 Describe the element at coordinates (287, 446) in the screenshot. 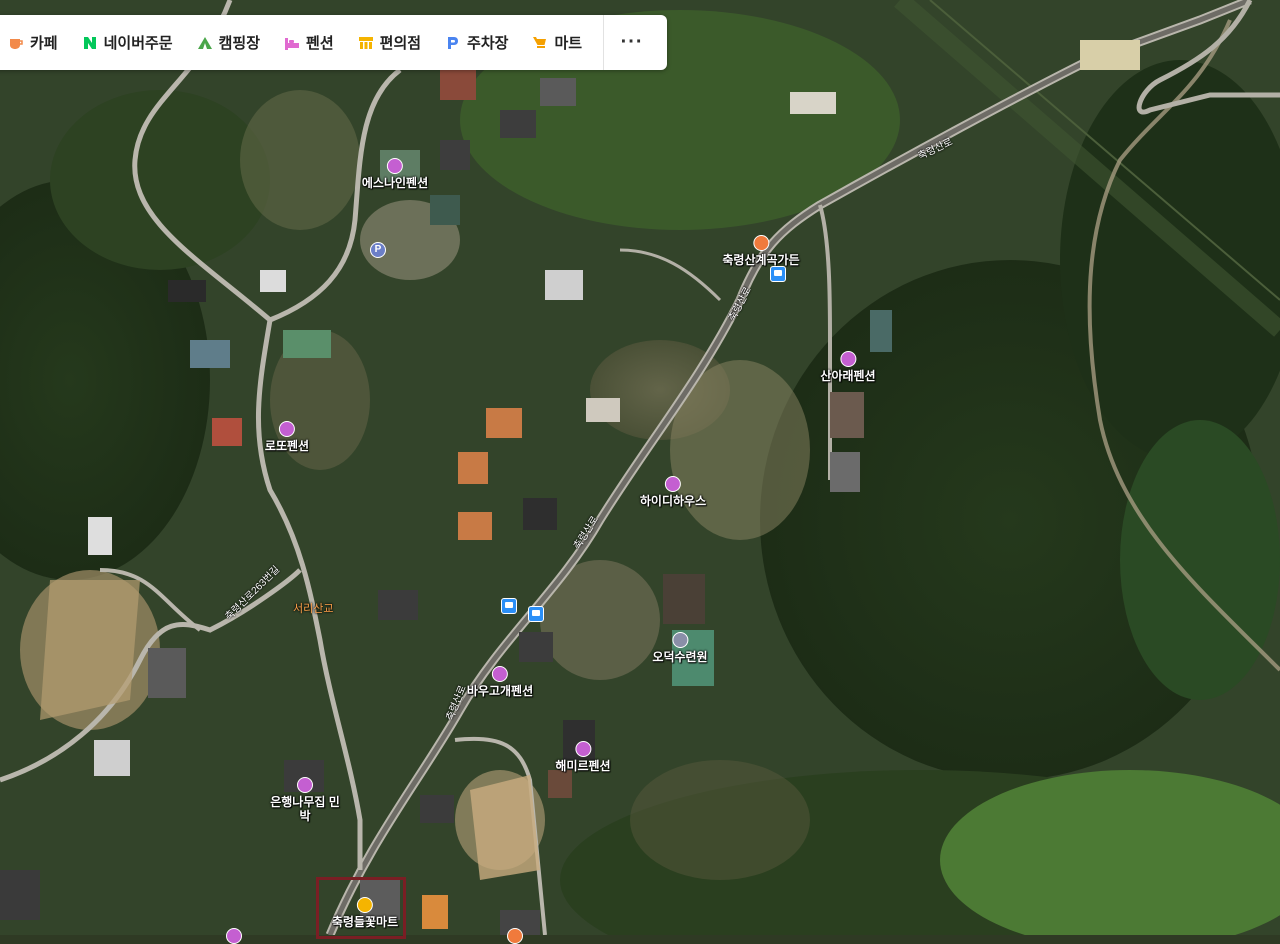

I see `poi-label: 로또펜션` at that location.